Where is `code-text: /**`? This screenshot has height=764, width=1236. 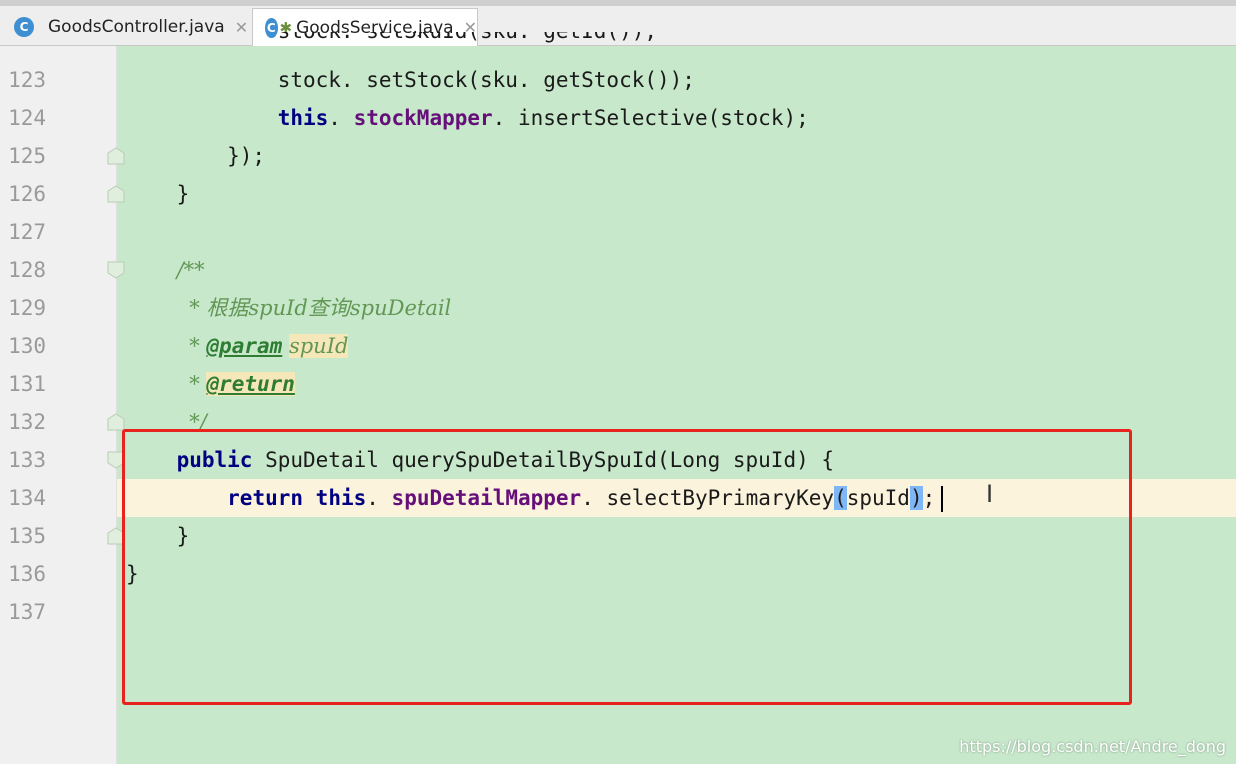
code-text: /** is located at coordinates (165, 270).